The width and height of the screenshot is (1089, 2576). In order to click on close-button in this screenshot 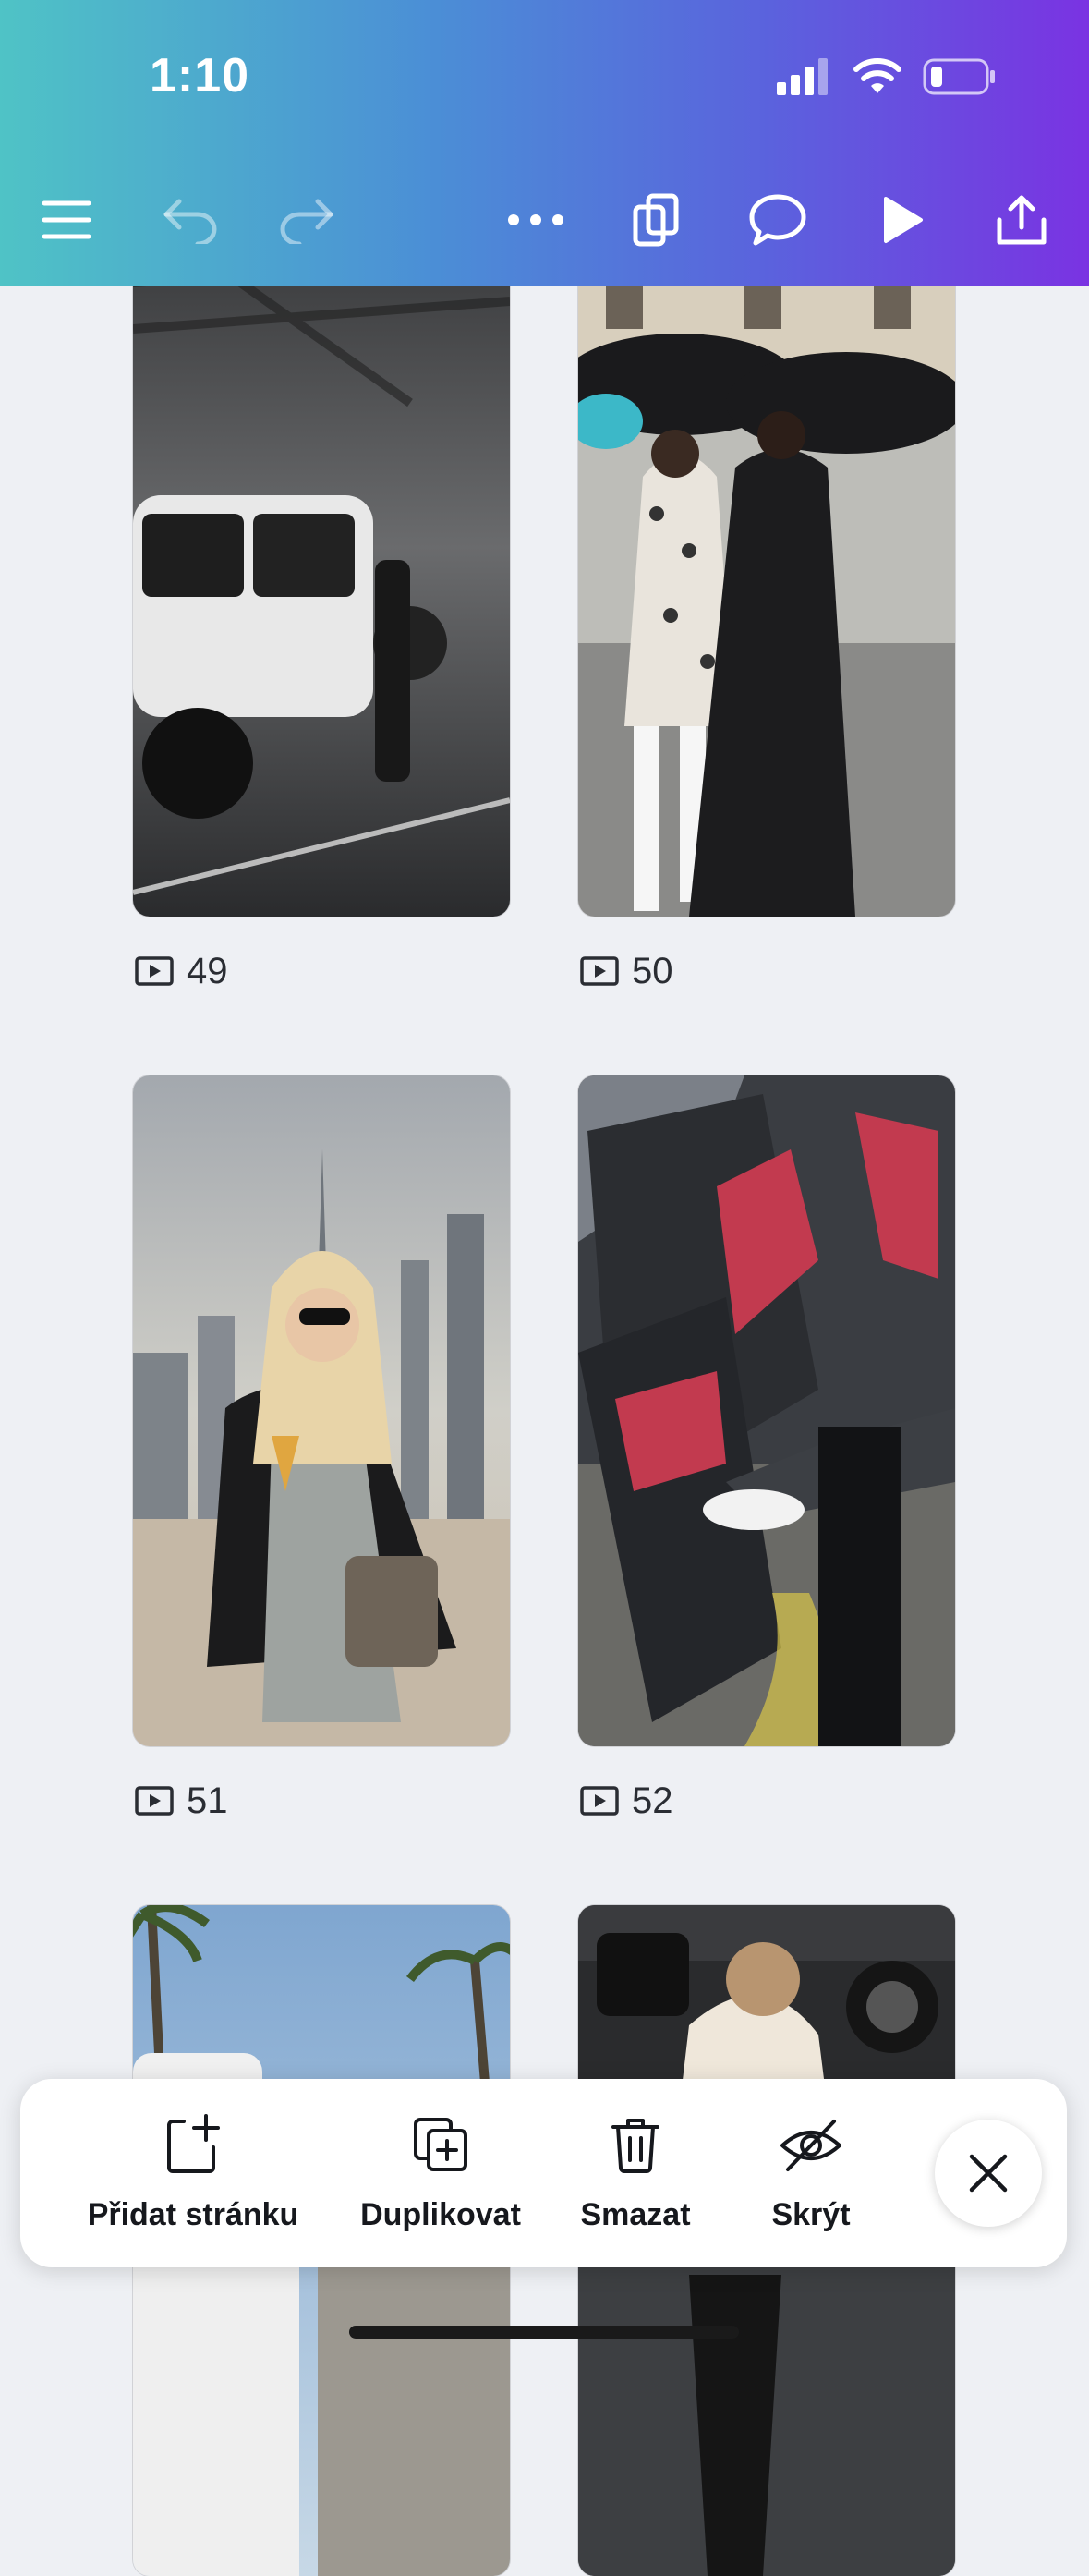, I will do `click(988, 2173)`.